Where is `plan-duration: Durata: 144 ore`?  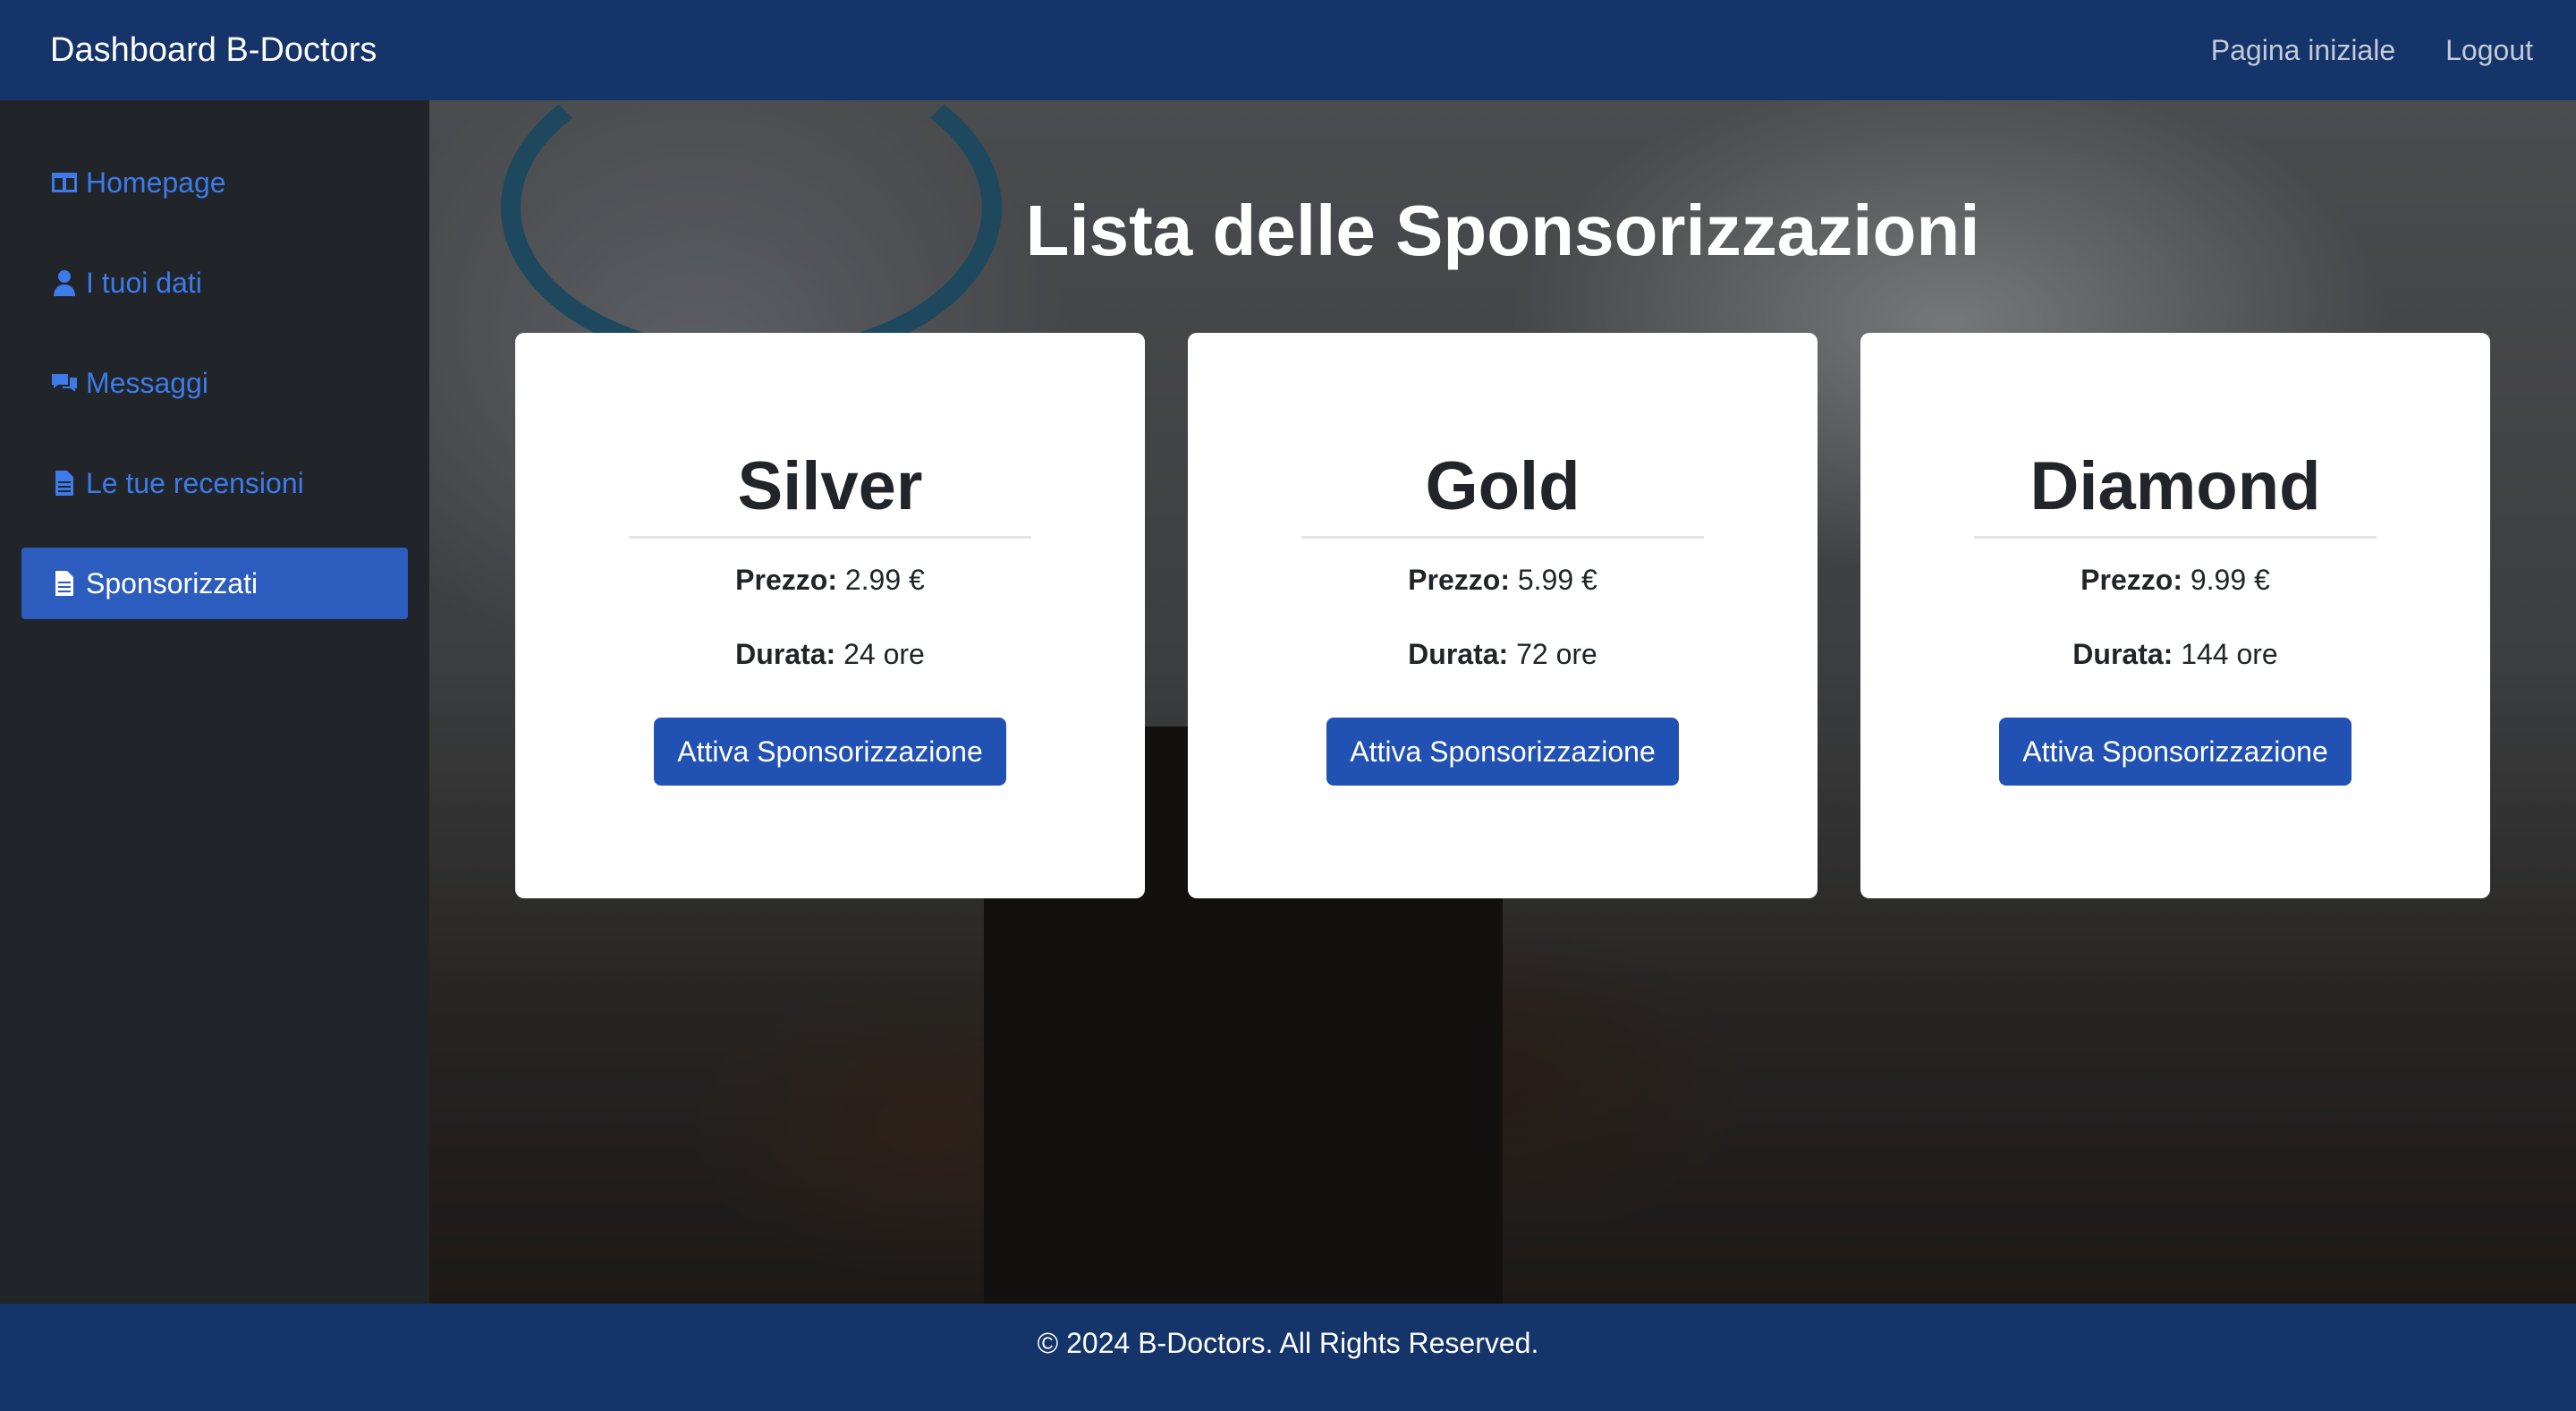 plan-duration: Durata: 144 ore is located at coordinates (2174, 654).